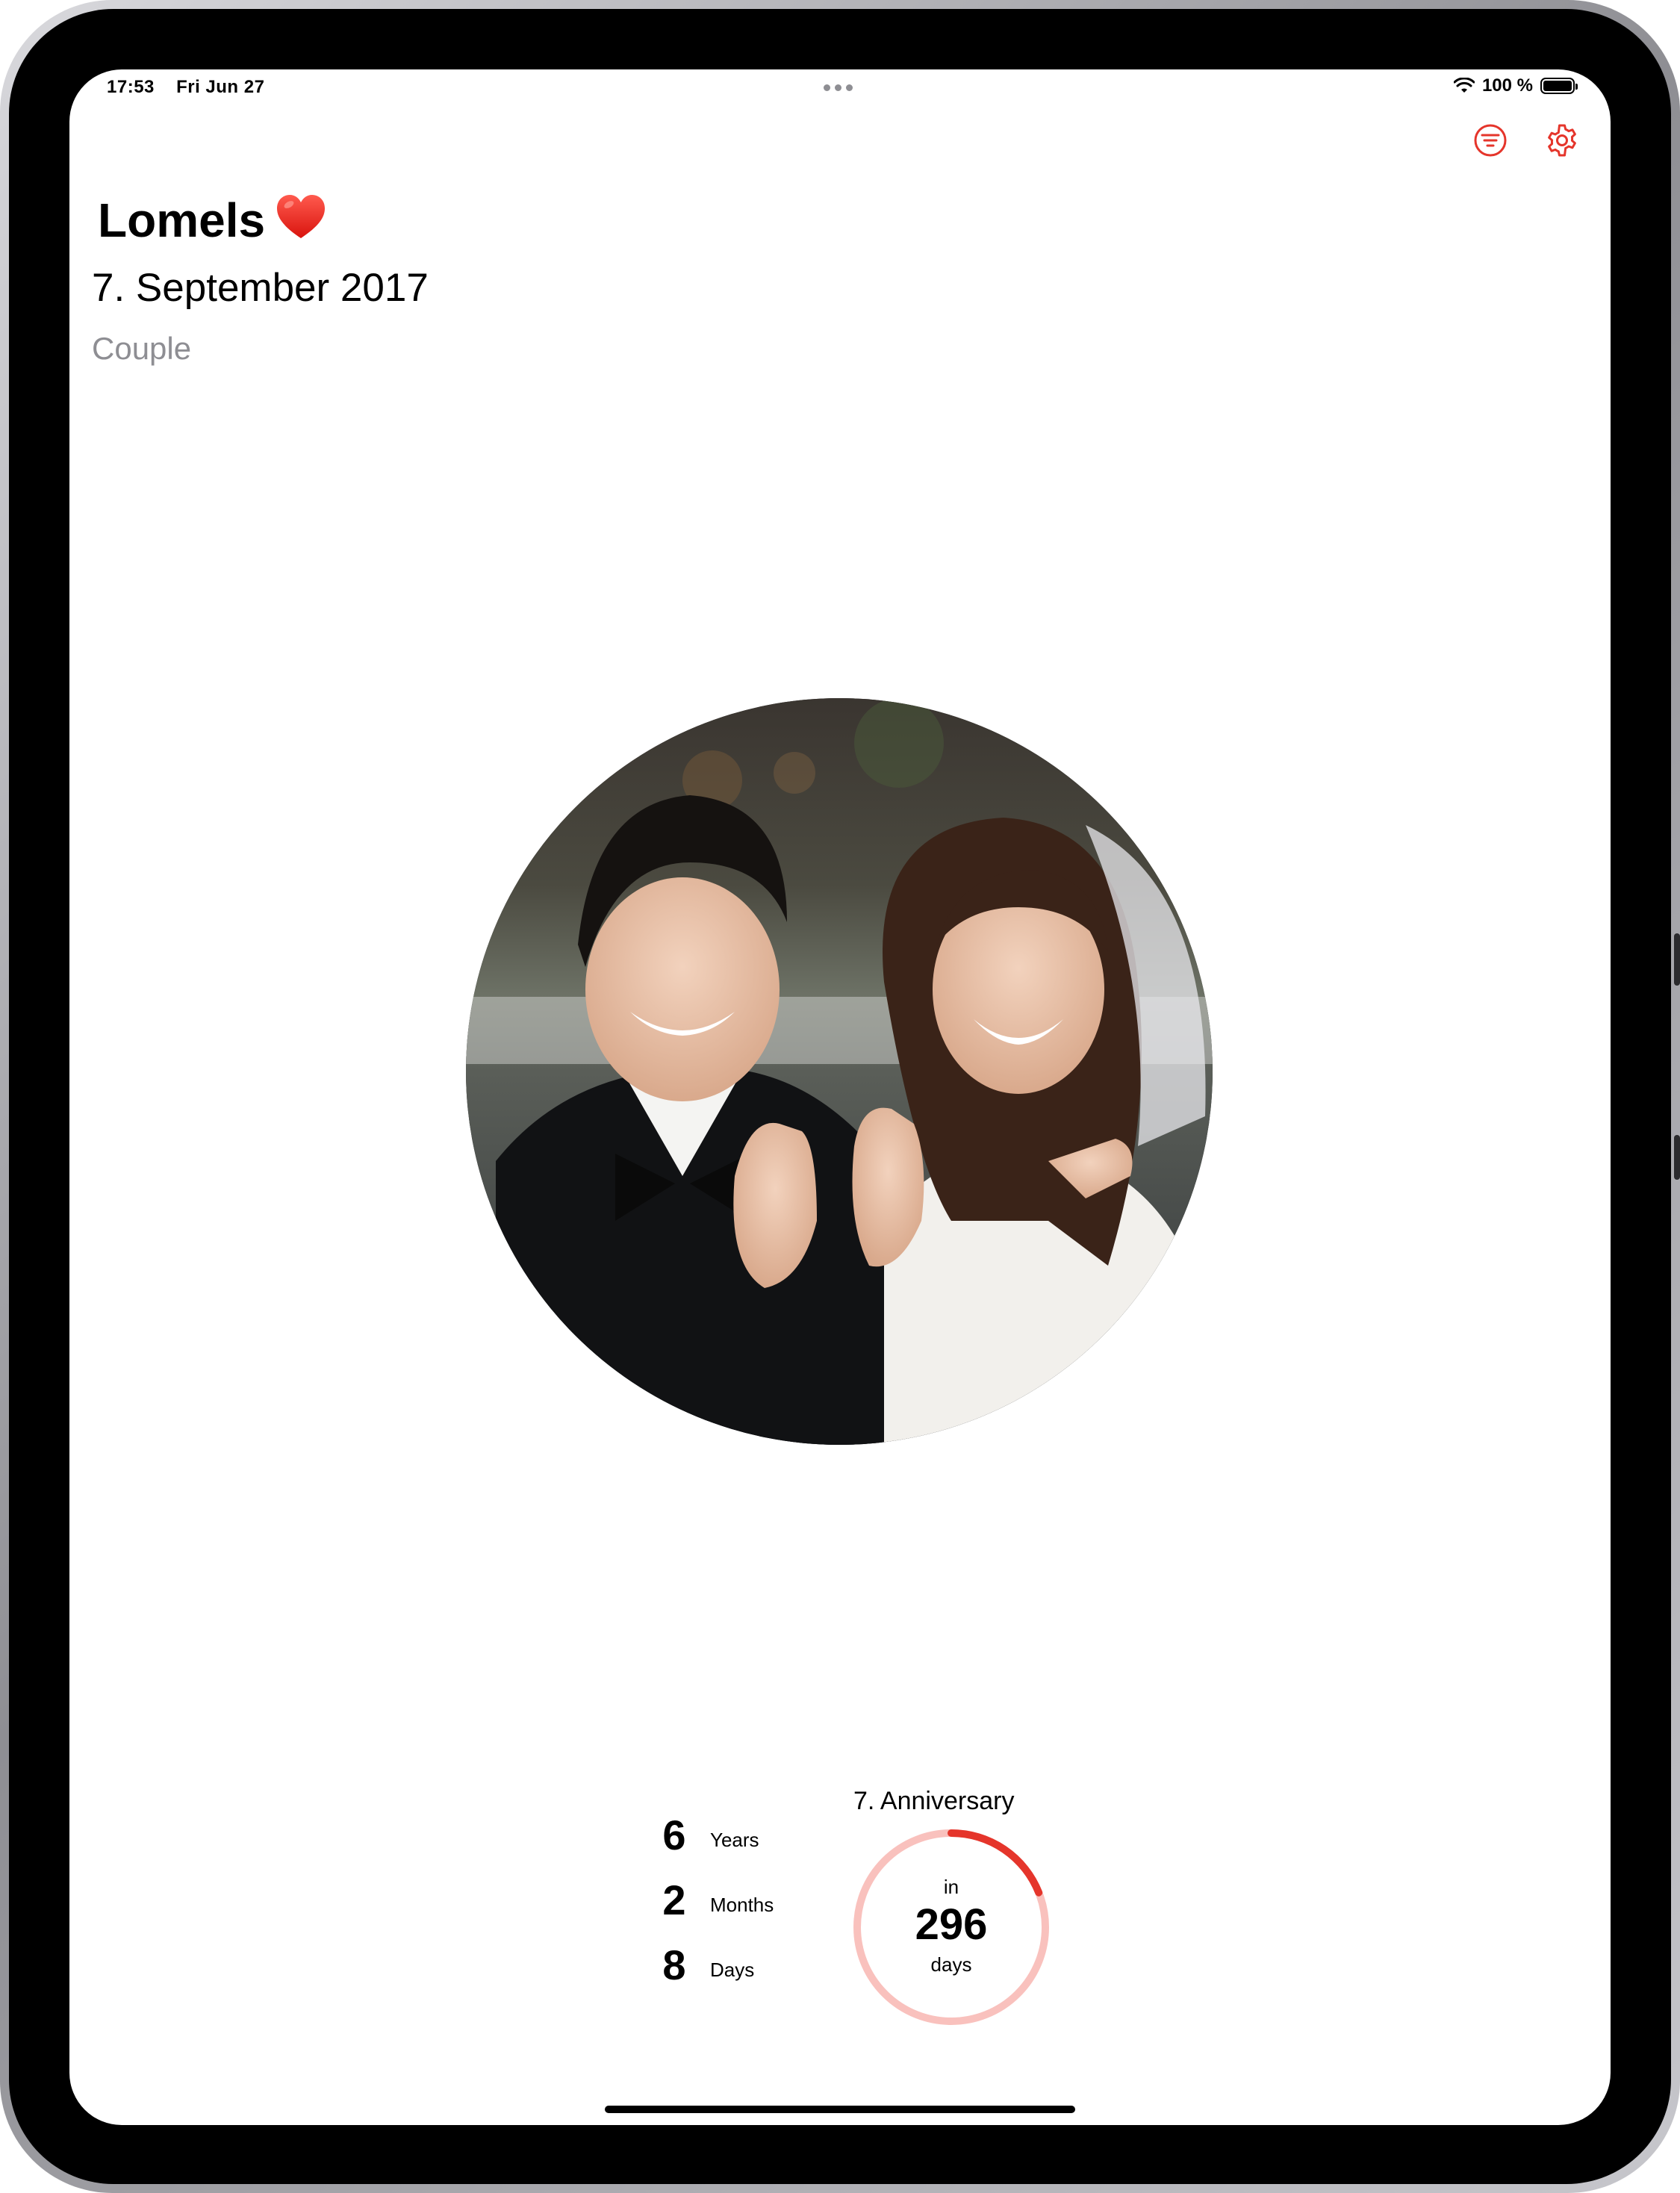  I want to click on gear-icon, so click(1562, 140).